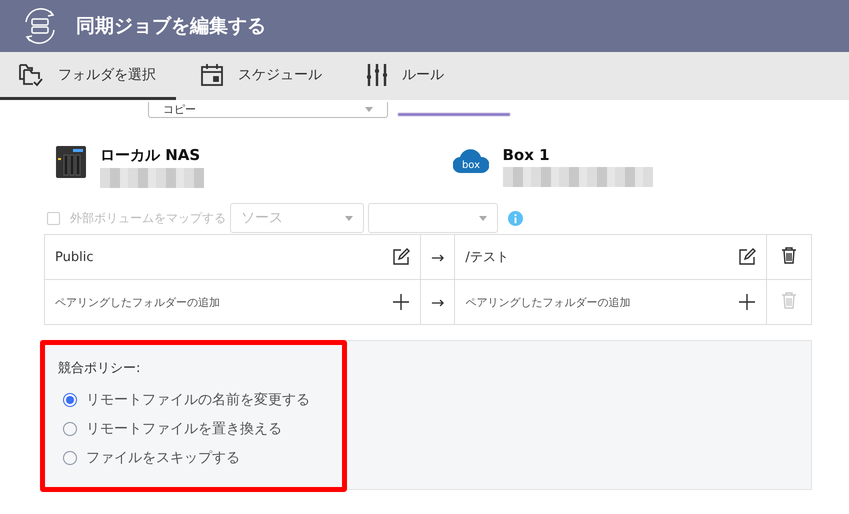 Image resolution: width=849 pixels, height=514 pixels. Describe the element at coordinates (151, 155) in the screenshot. I see `device-name: ローカル NAS` at that location.